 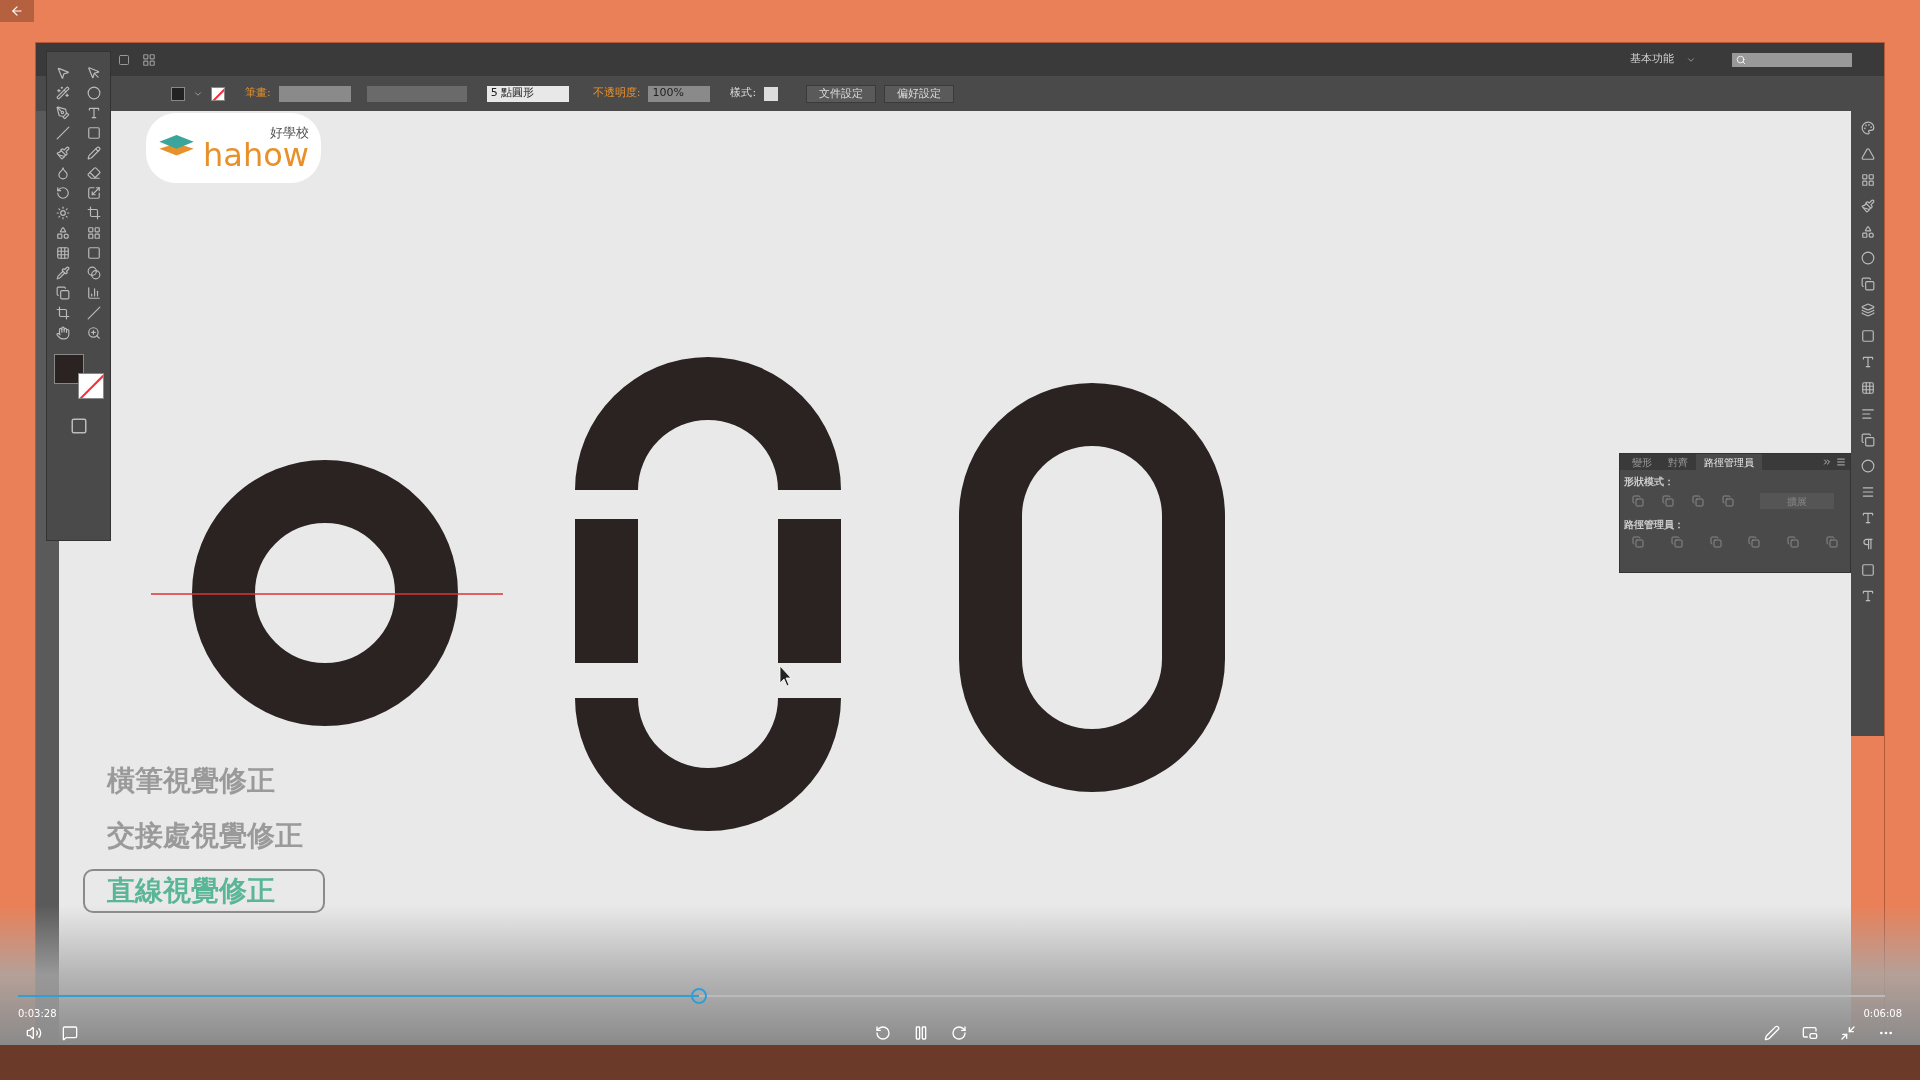 I want to click on exit-fullscreen-icon, so click(x=1848, y=1033).